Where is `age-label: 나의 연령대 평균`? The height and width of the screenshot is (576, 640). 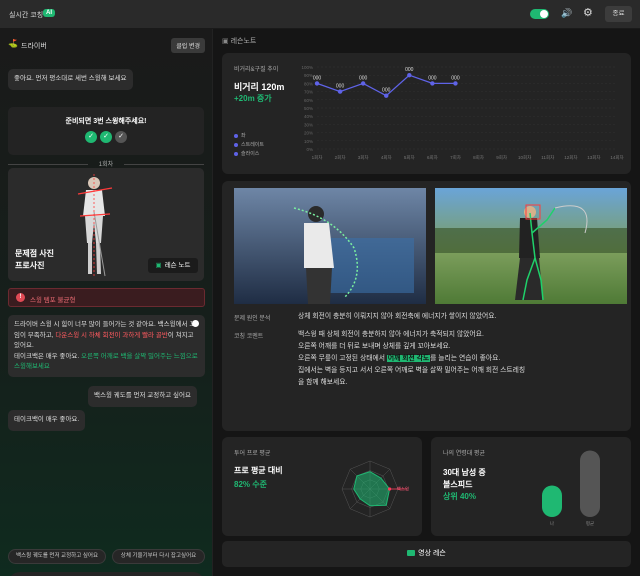 age-label: 나의 연령대 평균 is located at coordinates (464, 454).